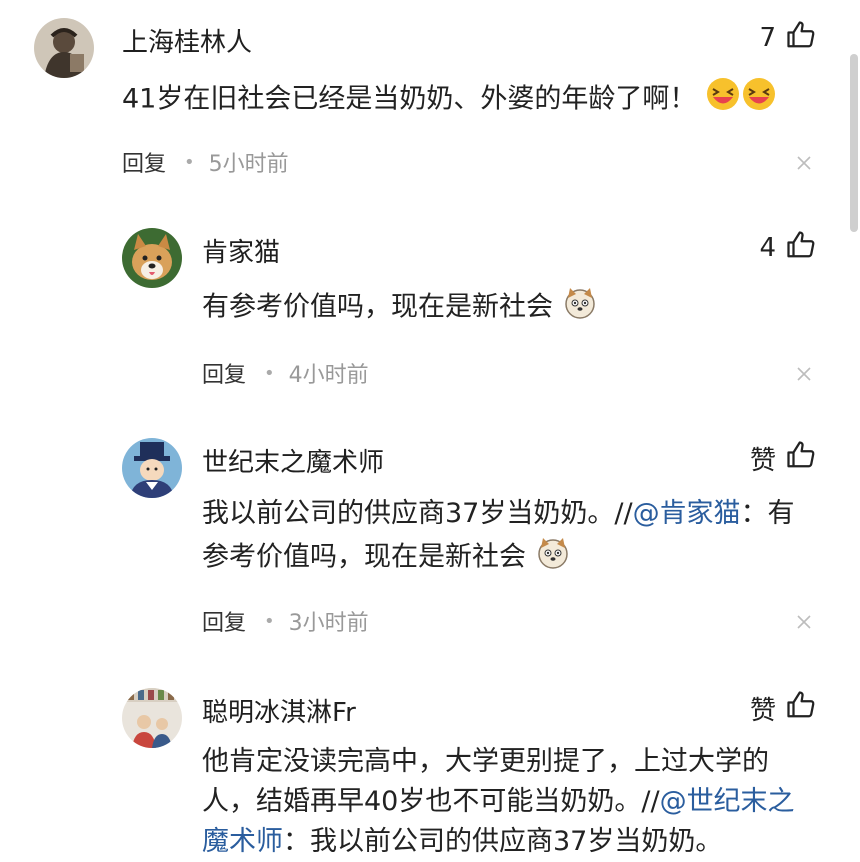 The width and height of the screenshot is (860, 862). I want to click on comment-text-line: 参考价值吗，现在是新社会, so click(386, 558).